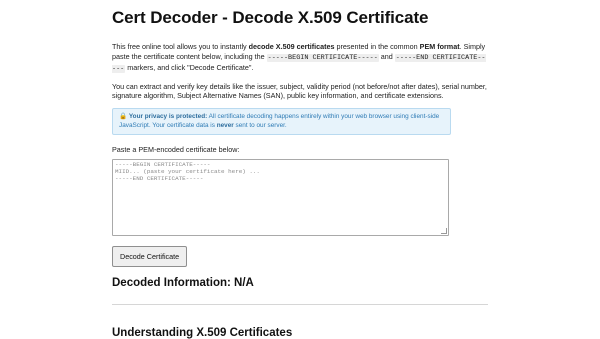  Describe the element at coordinates (183, 283) in the screenshot. I see `decoded-info-heading: Decoded Information: N/A` at that location.